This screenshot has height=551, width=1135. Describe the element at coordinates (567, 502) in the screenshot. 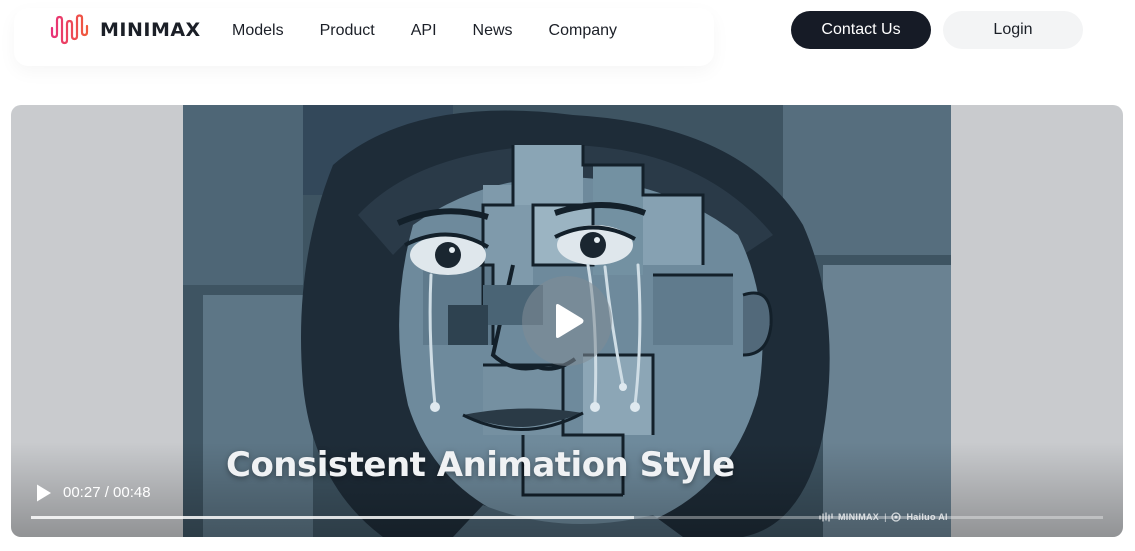

I see `video-controls: 00:27 / 00:48` at that location.